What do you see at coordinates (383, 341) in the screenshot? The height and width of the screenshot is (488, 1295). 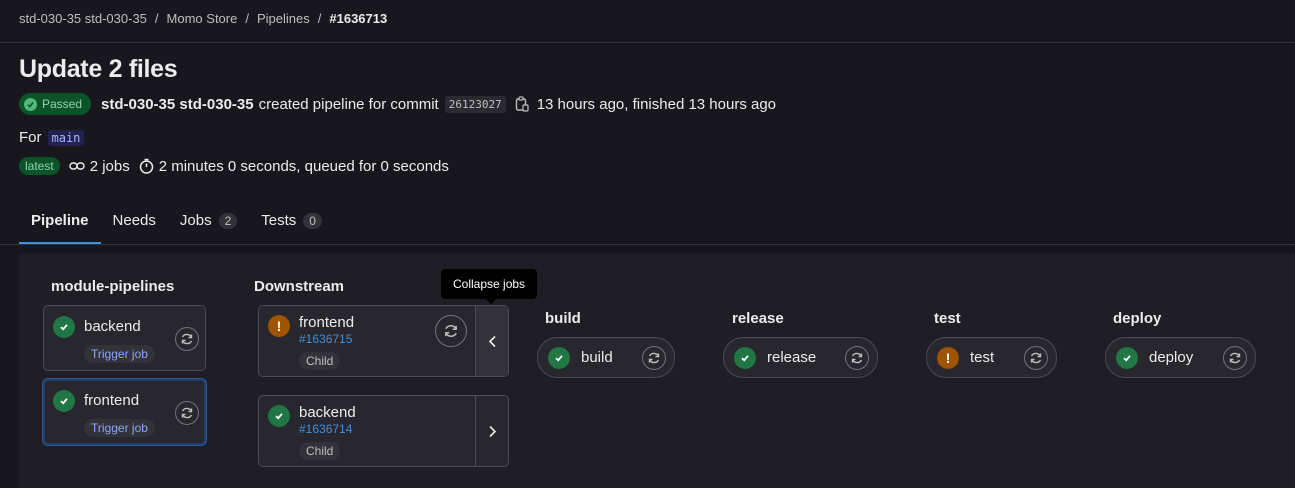 I see `downstream-pipeline-card: ! frontend #1636715 Child` at bounding box center [383, 341].